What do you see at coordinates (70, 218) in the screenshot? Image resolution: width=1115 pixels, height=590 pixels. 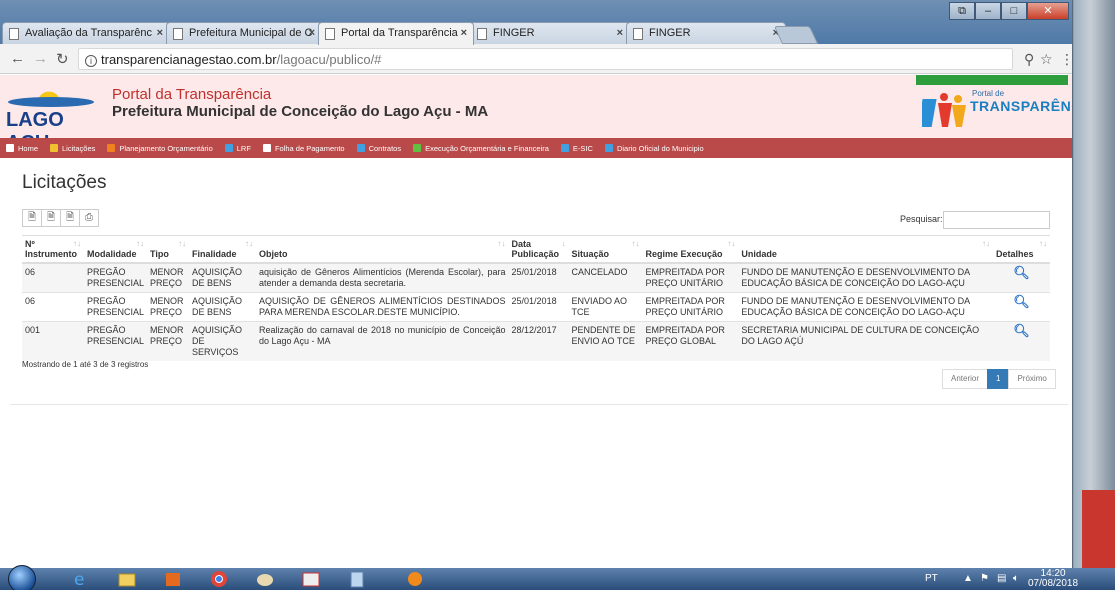 I see `pdf-button: 🗎` at bounding box center [70, 218].